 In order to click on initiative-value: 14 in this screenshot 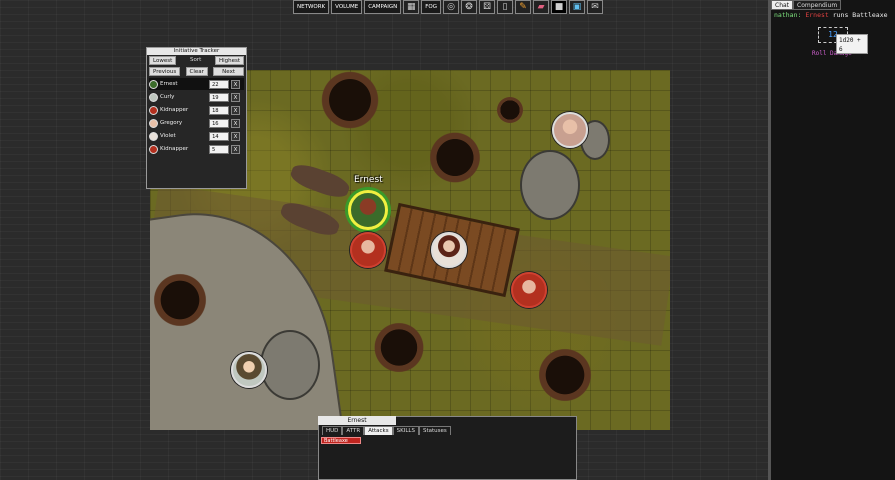, I will do `click(219, 136)`.